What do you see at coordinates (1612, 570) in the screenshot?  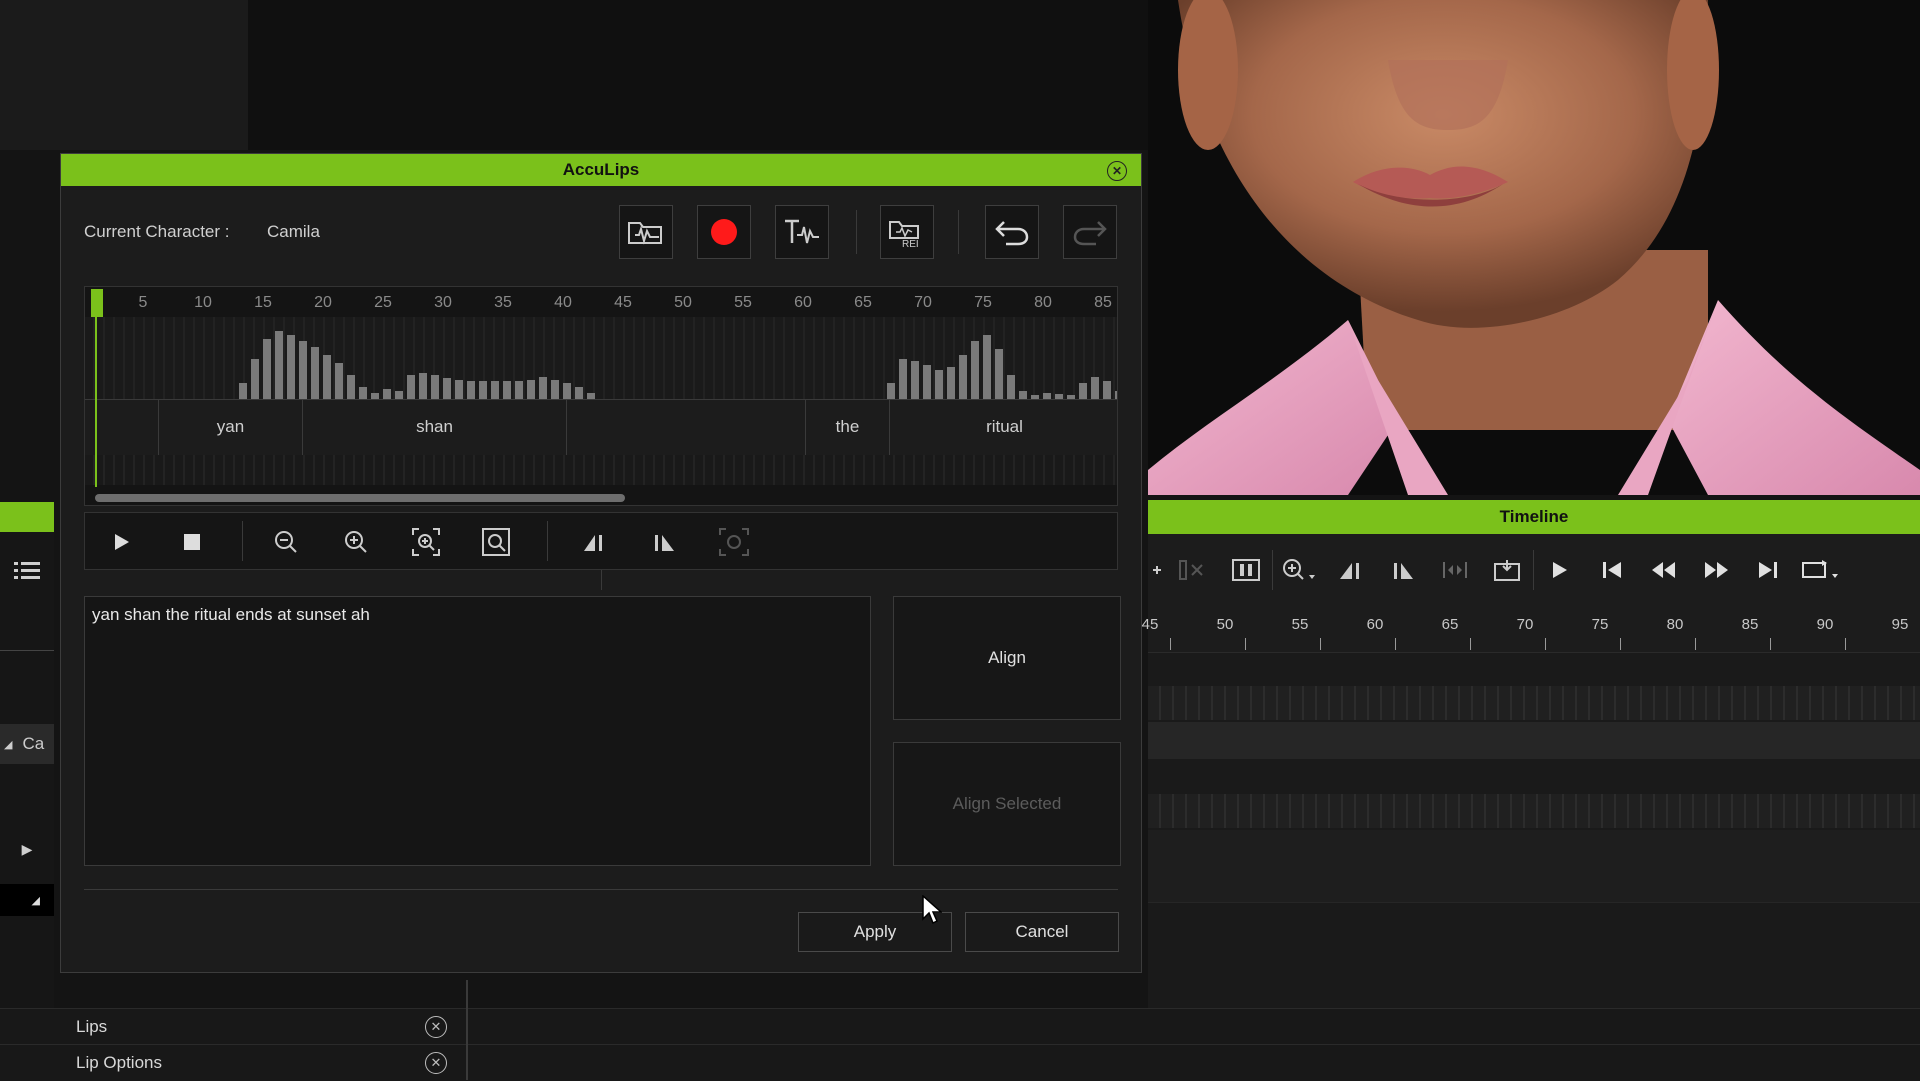 I see `skip-to-start-icon` at bounding box center [1612, 570].